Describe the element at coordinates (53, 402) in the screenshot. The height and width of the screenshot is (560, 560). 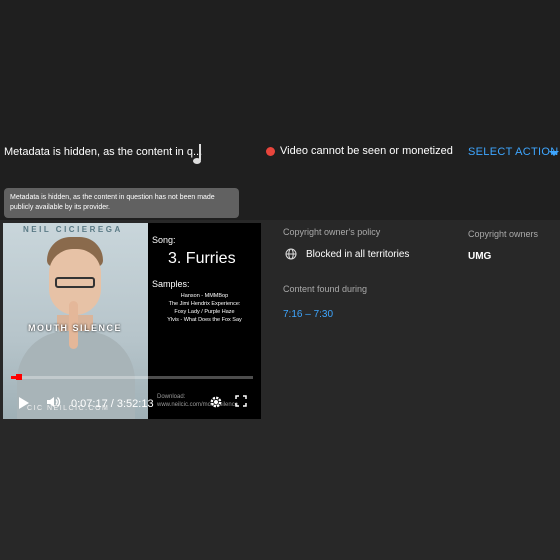
I see `volume-icon` at that location.